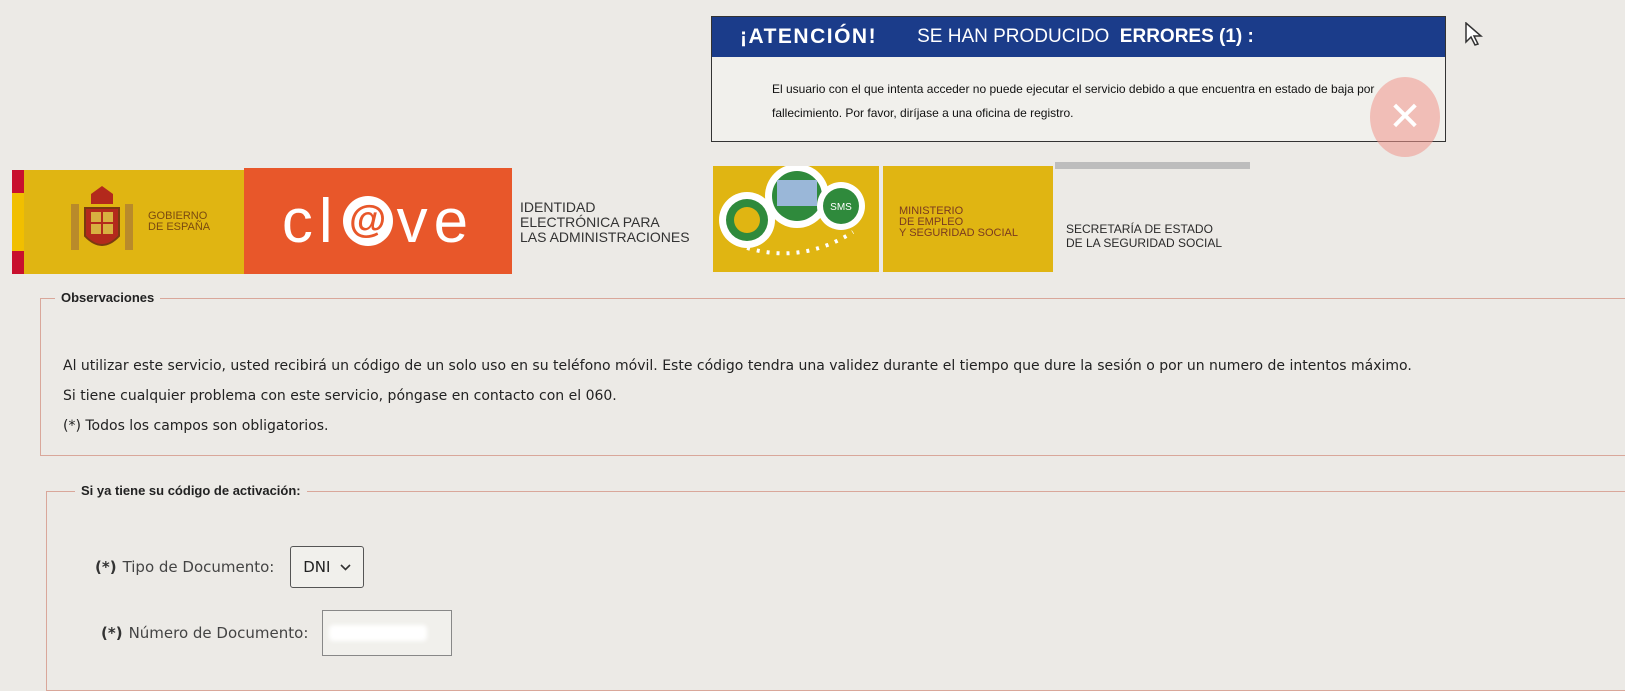 This screenshot has height=691, width=1625. I want to click on error-heading-count: ERRORES (1) :, so click(1186, 36).